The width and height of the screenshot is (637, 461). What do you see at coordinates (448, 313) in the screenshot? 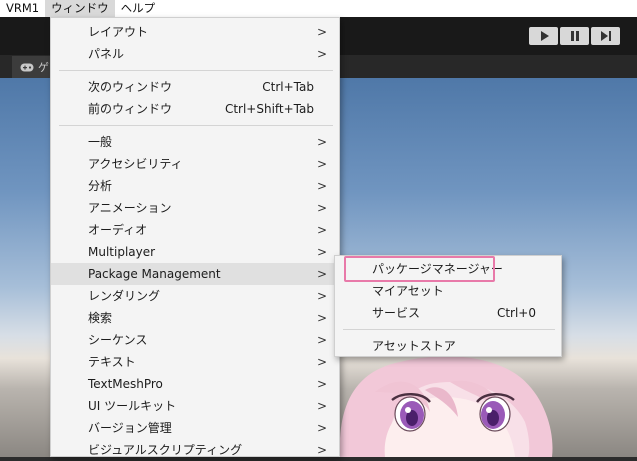
I see `menu-item-services: サービス Ctrl+0` at bounding box center [448, 313].